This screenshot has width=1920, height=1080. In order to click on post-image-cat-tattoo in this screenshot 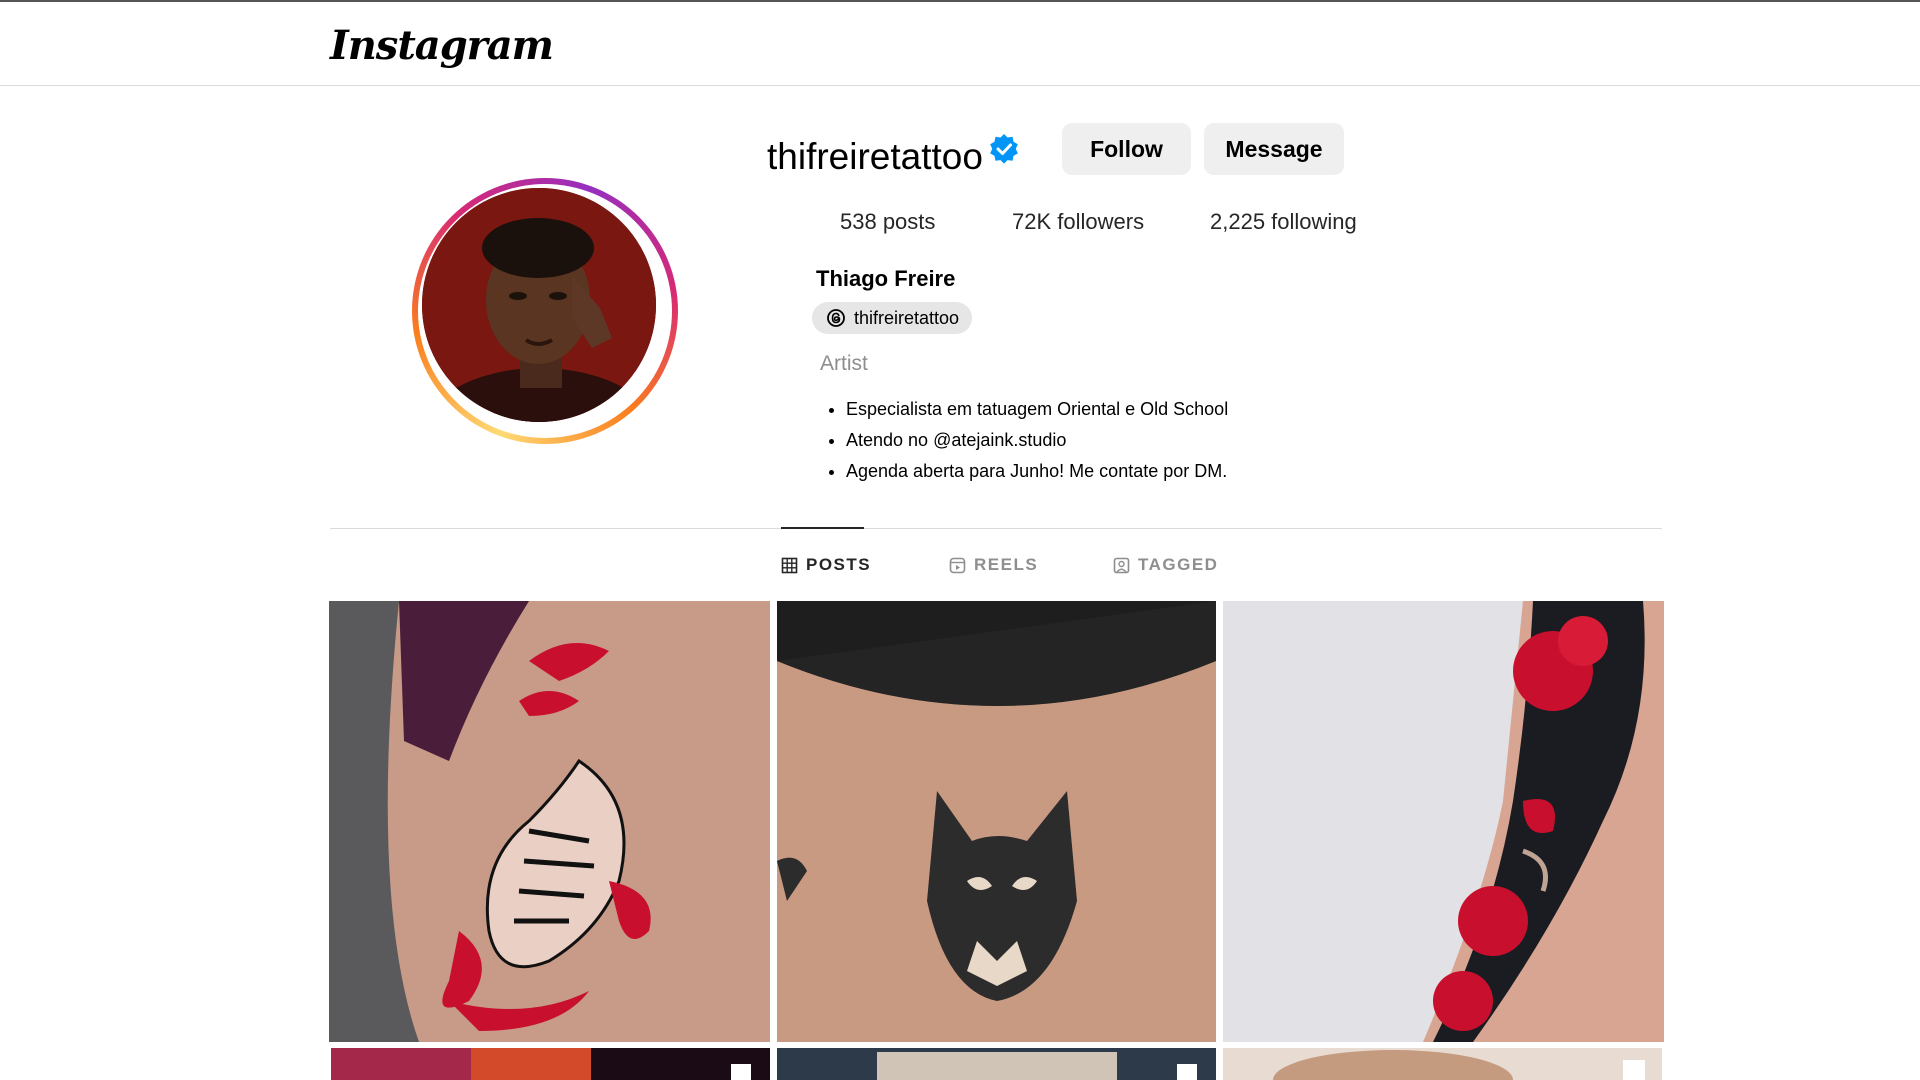, I will do `click(996, 821)`.